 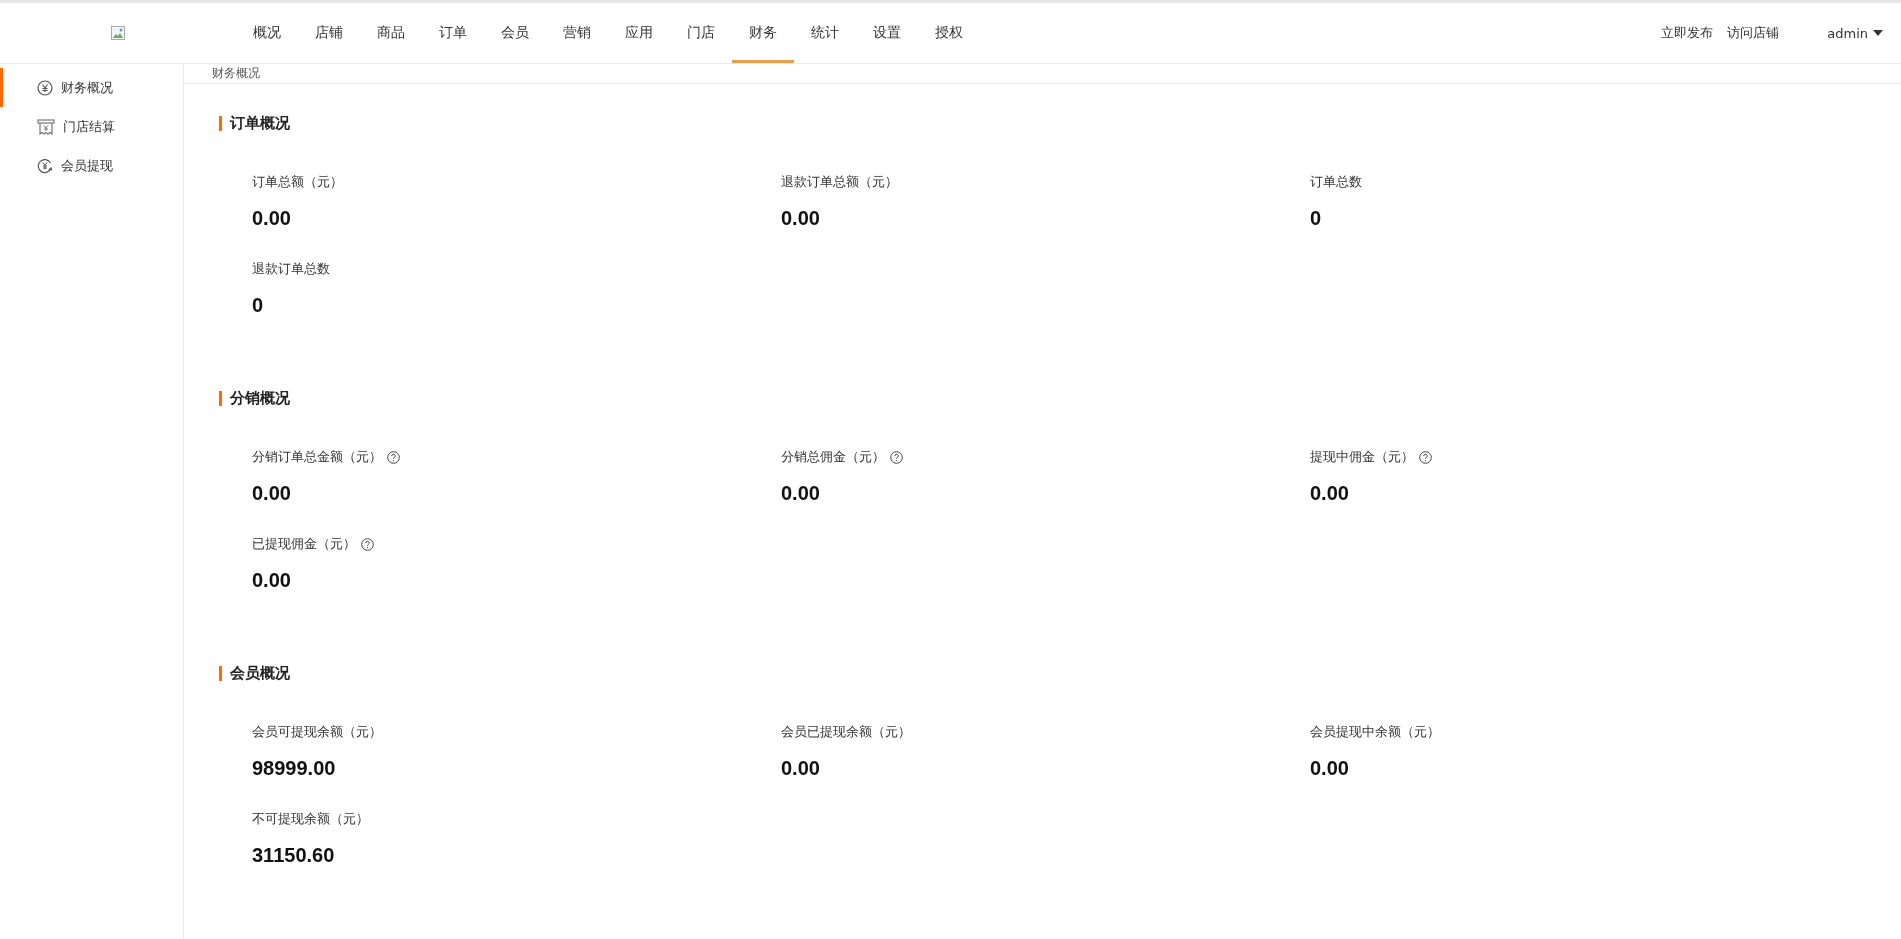 What do you see at coordinates (310, 819) in the screenshot?
I see `stat-label: 不可提现余额（元）` at bounding box center [310, 819].